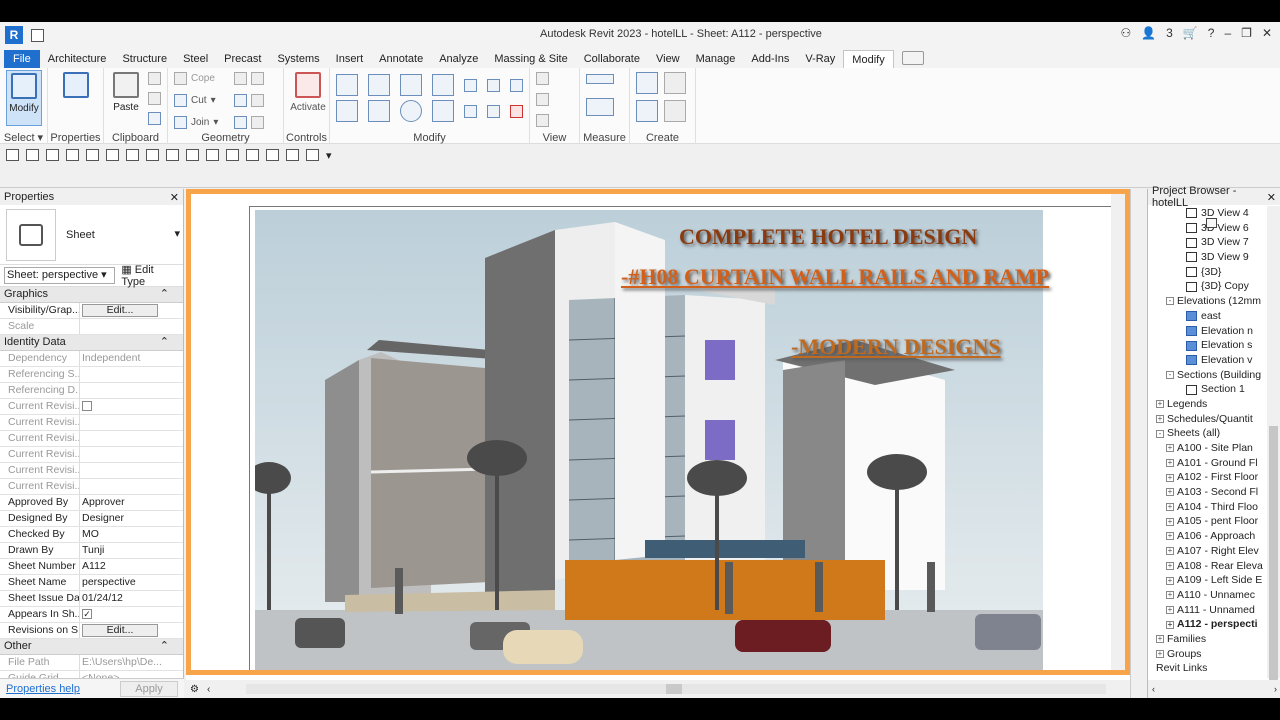 Image resolution: width=1280 pixels, height=720 pixels. Describe the element at coordinates (144, 59) in the screenshot. I see `ribbon-tab-structure: Structure` at that location.